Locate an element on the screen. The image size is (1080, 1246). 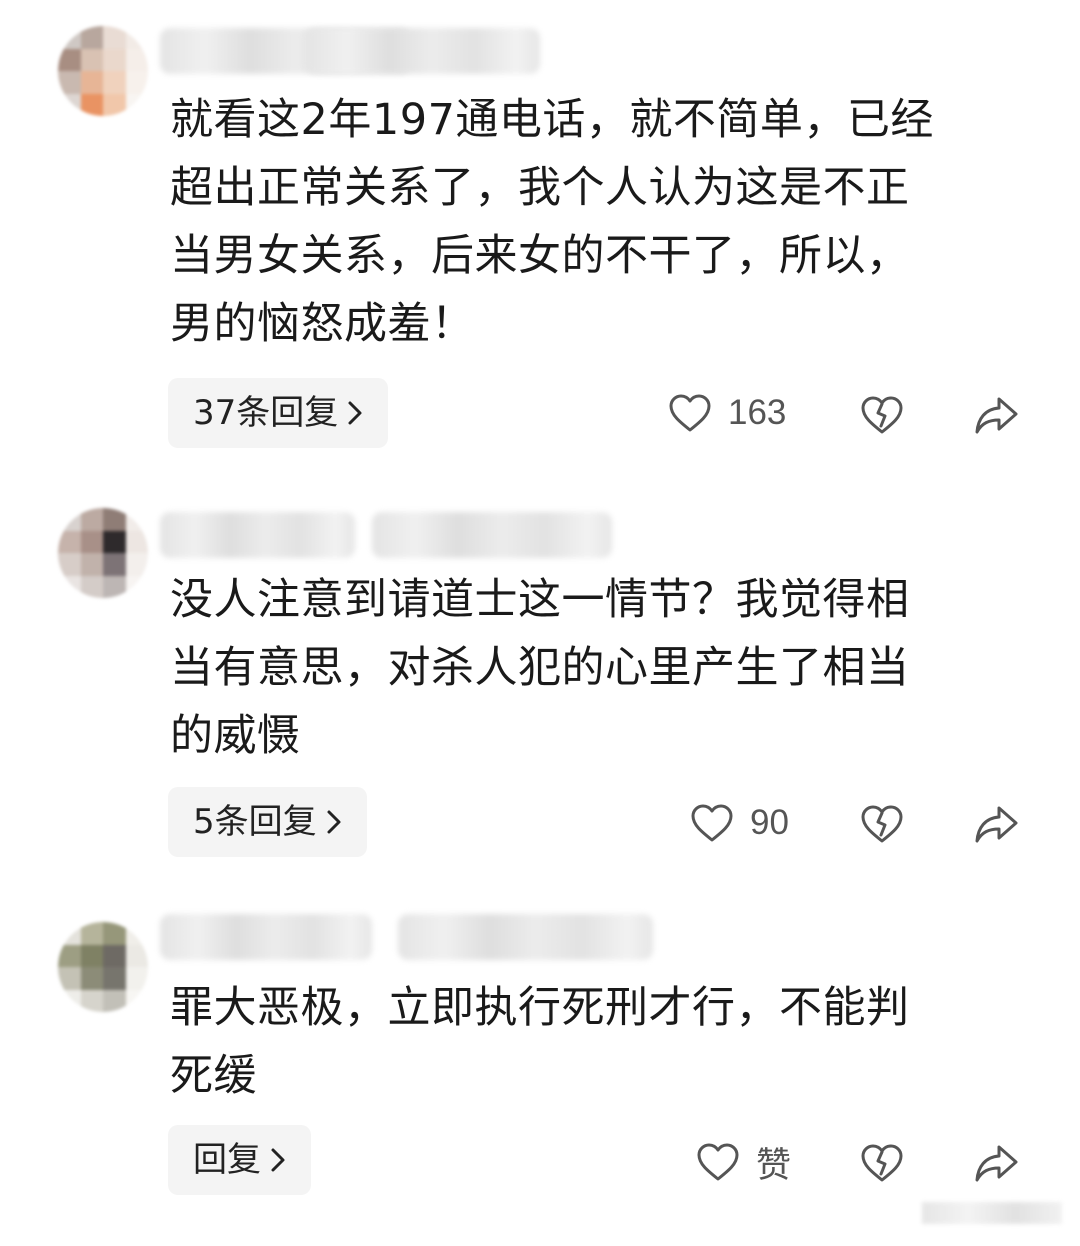
like-count: 90 is located at coordinates (769, 822).